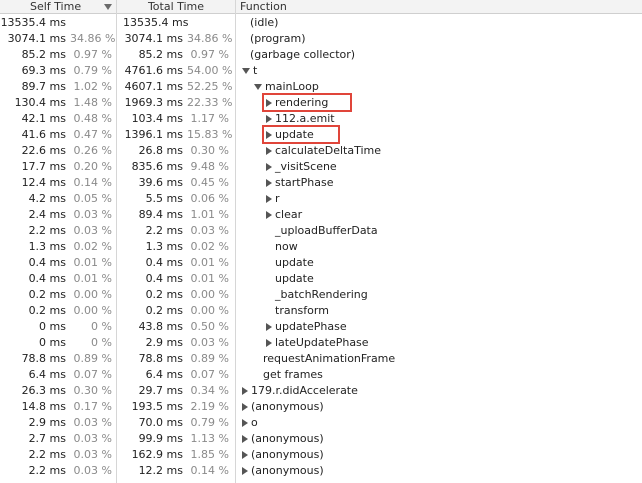 The width and height of the screenshot is (642, 483). I want to click on function-name: clear, so click(289, 214).